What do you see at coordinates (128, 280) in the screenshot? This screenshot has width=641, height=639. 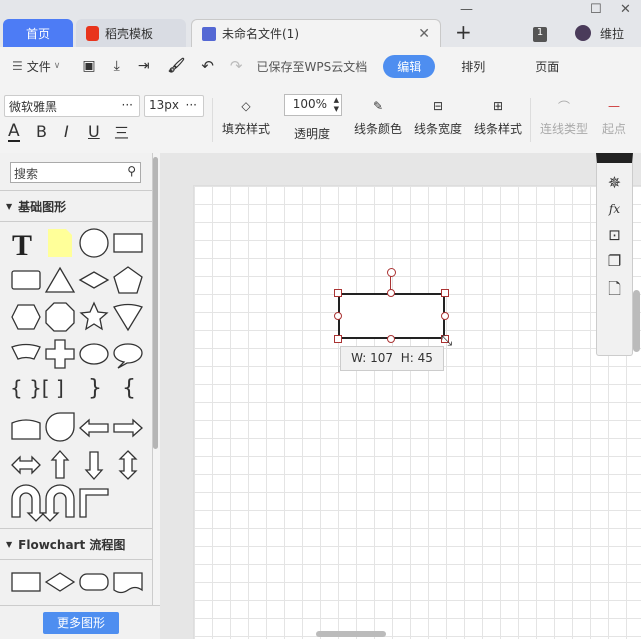 I see `shape-pentagon` at bounding box center [128, 280].